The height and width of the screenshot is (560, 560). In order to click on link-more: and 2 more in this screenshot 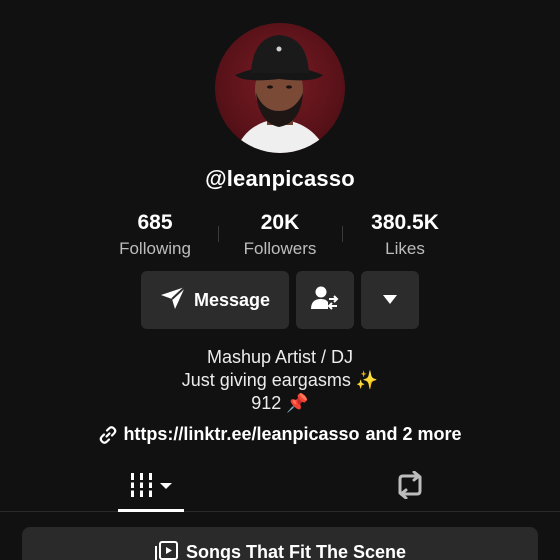, I will do `click(414, 434)`.